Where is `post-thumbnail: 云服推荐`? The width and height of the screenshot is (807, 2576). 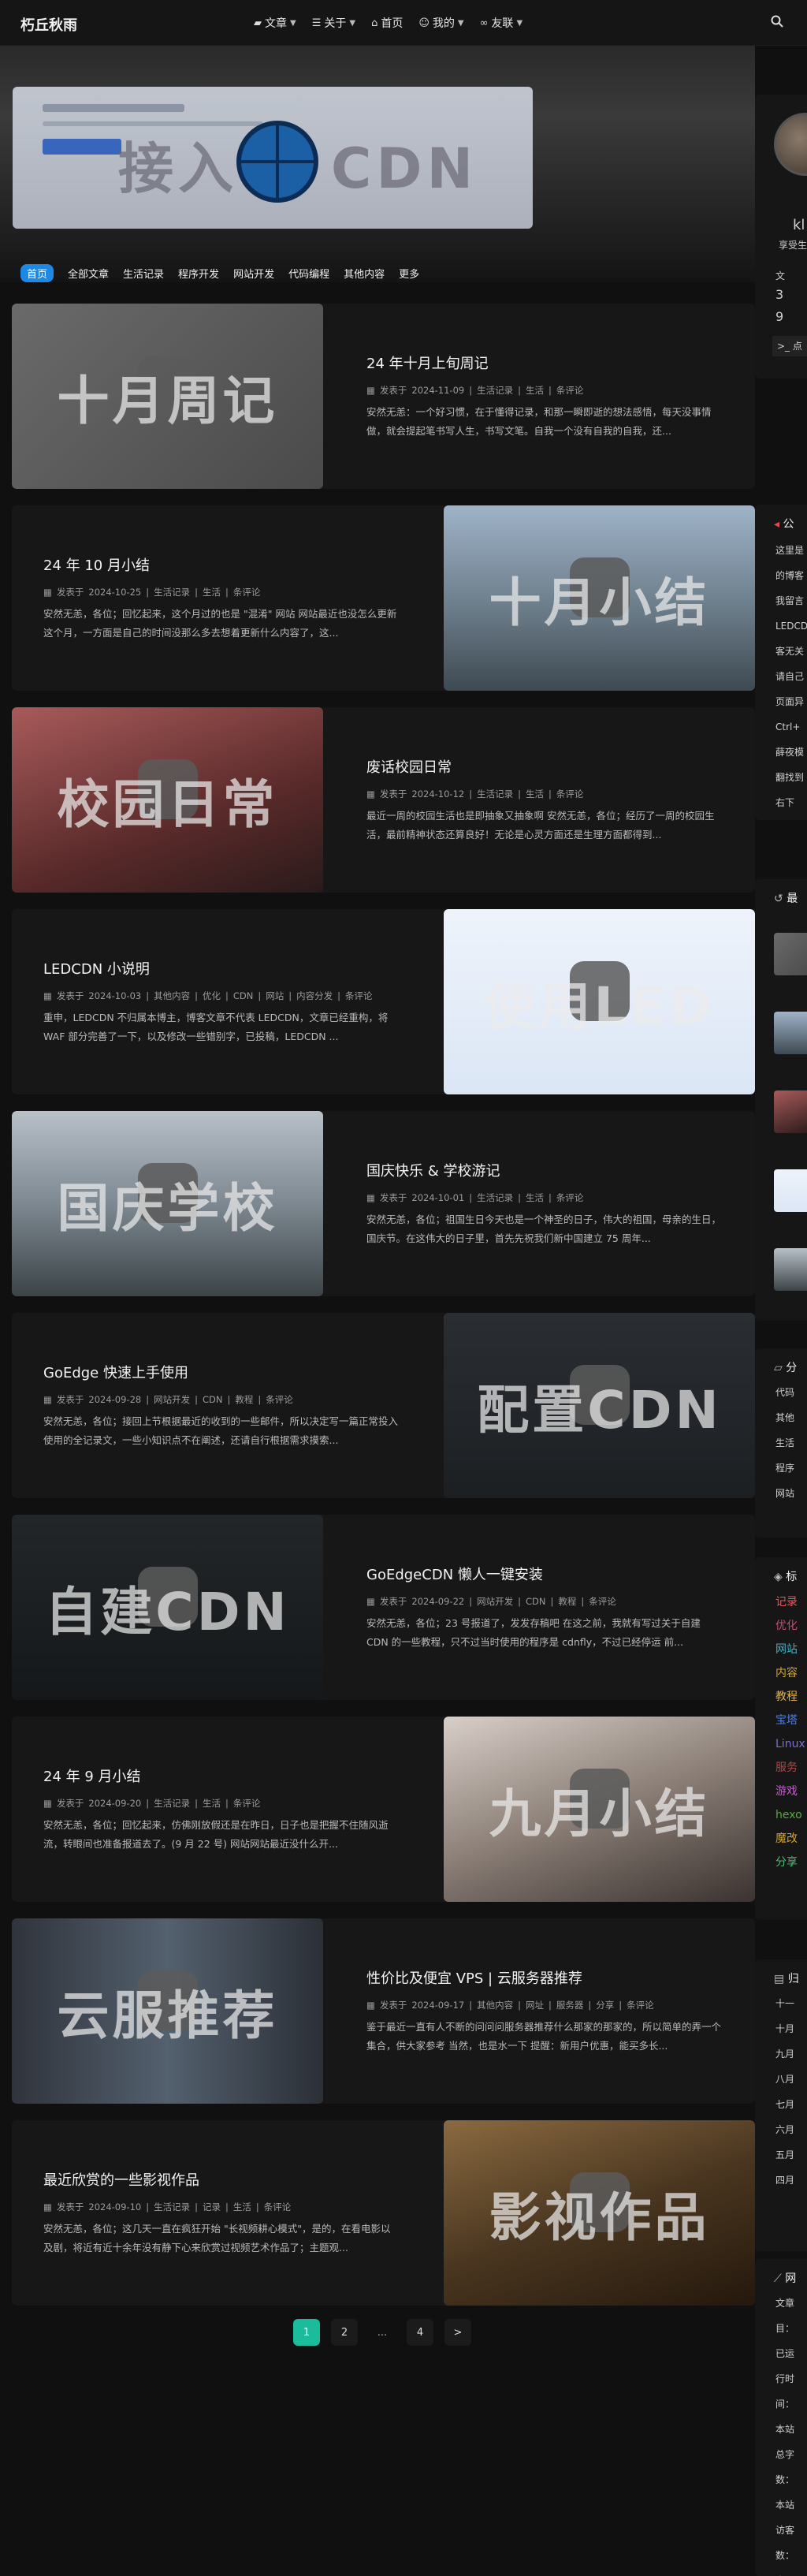
post-thumbnail: 云服推荐 is located at coordinates (167, 2011).